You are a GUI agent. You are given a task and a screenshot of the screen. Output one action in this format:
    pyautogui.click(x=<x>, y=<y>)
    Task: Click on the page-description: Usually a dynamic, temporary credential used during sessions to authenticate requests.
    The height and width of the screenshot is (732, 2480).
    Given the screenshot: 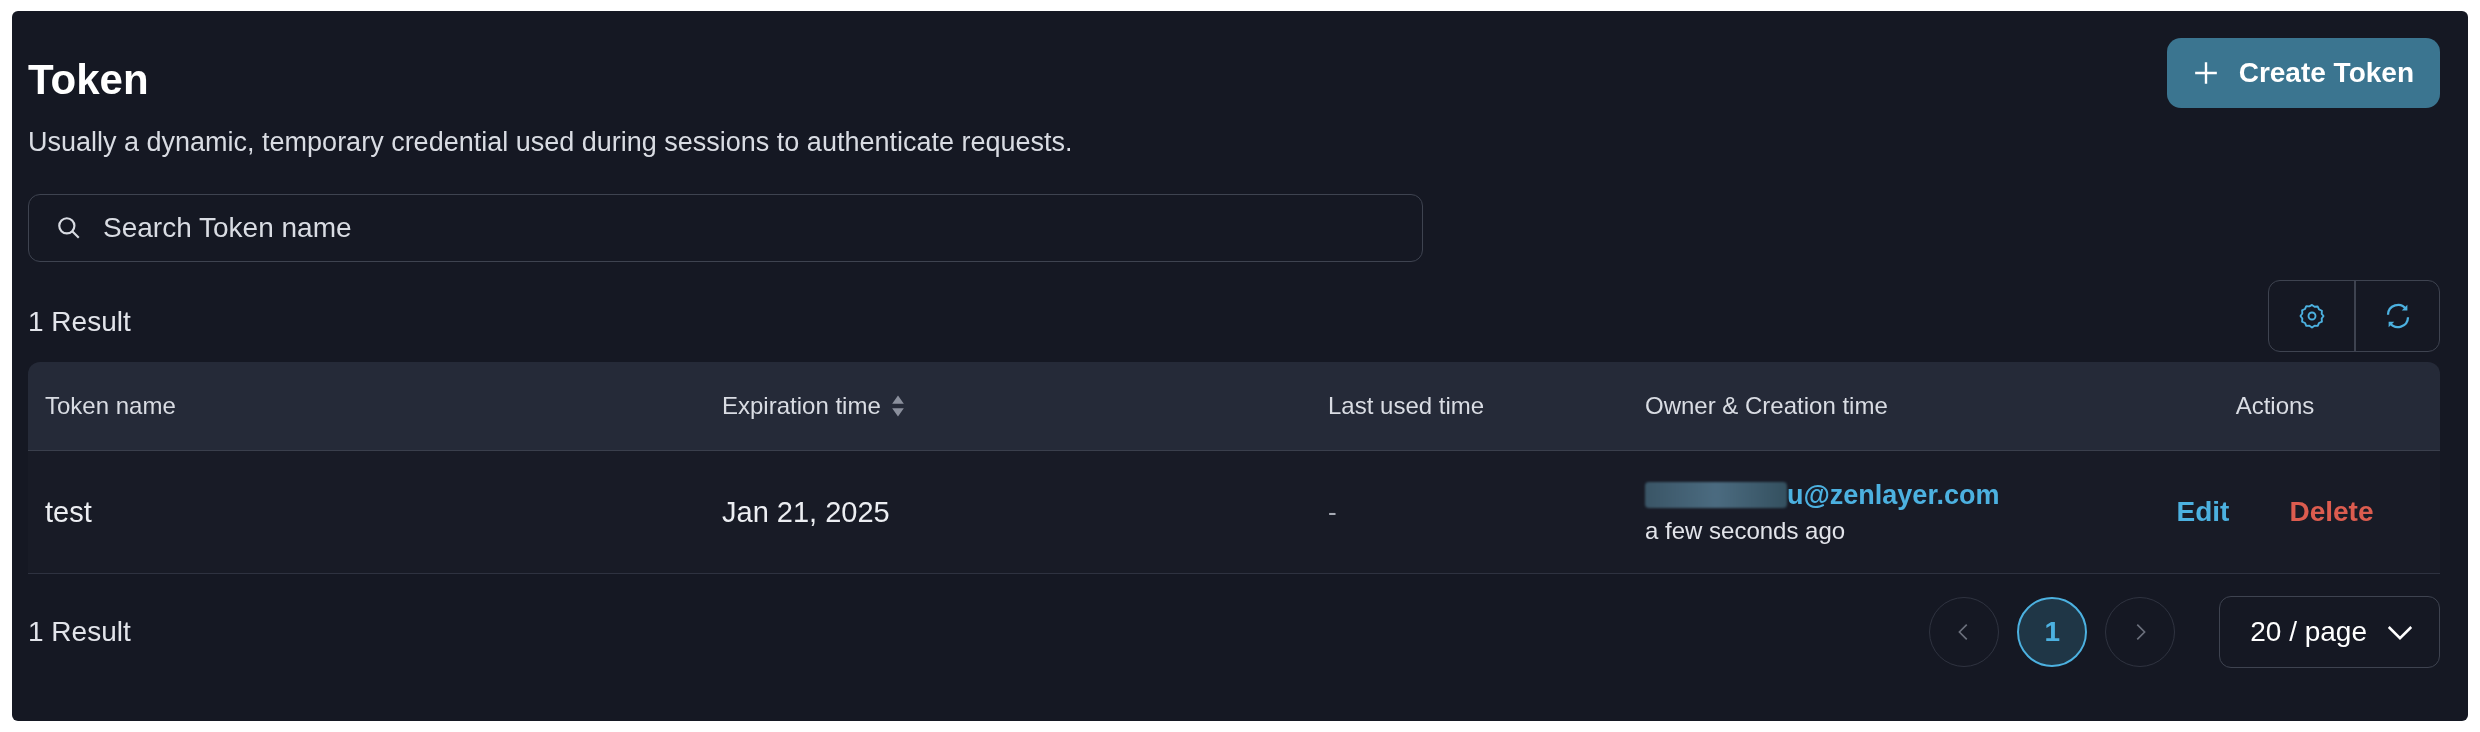 What is the action you would take?
    pyautogui.click(x=550, y=142)
    